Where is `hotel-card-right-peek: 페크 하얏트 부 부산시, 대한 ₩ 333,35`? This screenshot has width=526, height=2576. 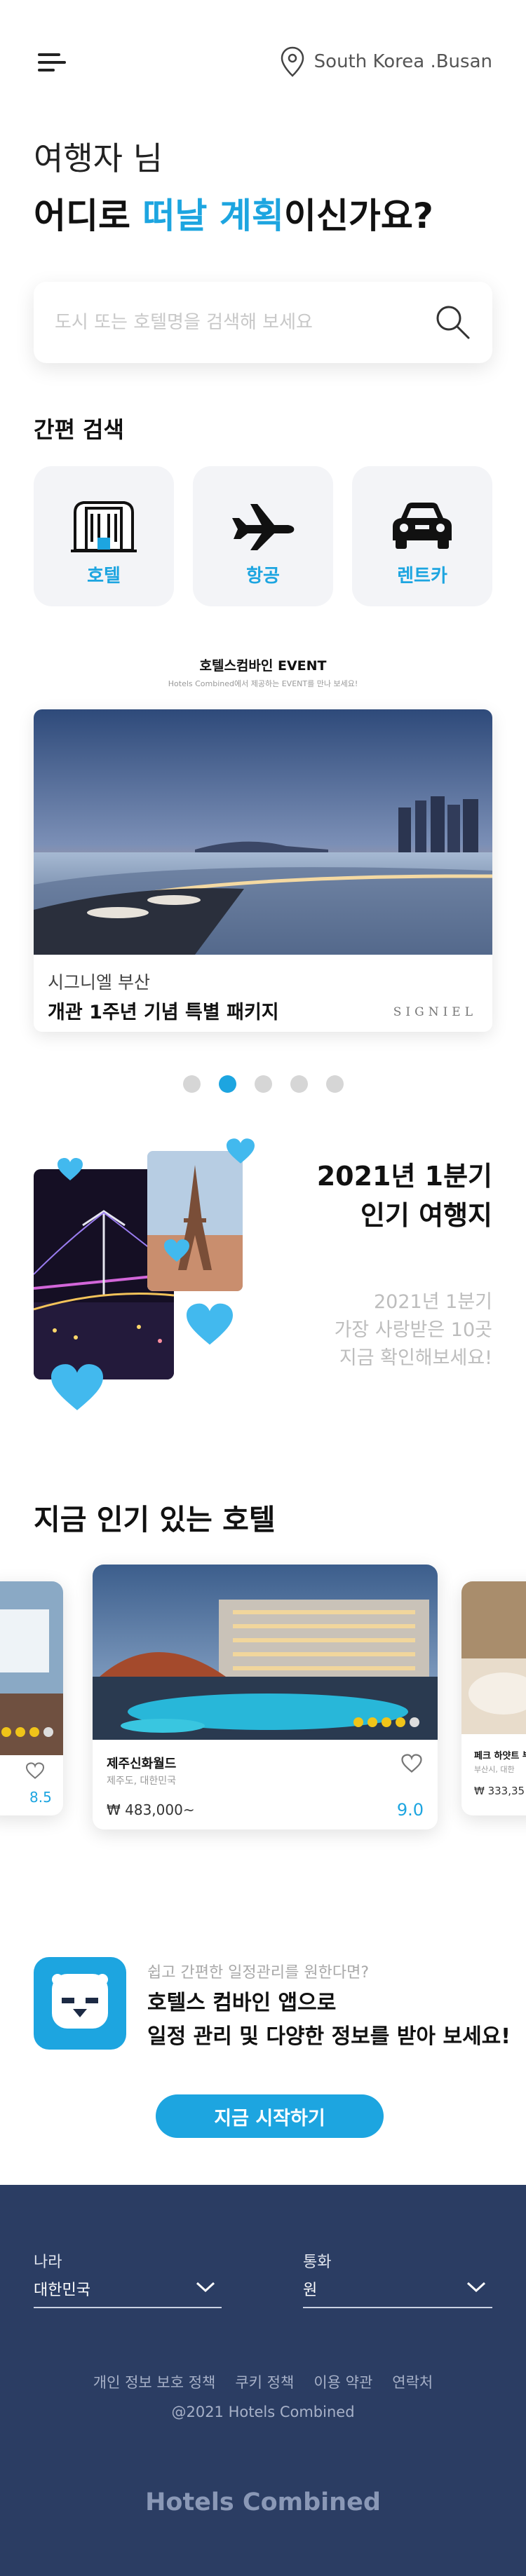 hotel-card-right-peek: 페크 하얏트 부 부산시, 대한 ₩ 333,35 is located at coordinates (493, 1698).